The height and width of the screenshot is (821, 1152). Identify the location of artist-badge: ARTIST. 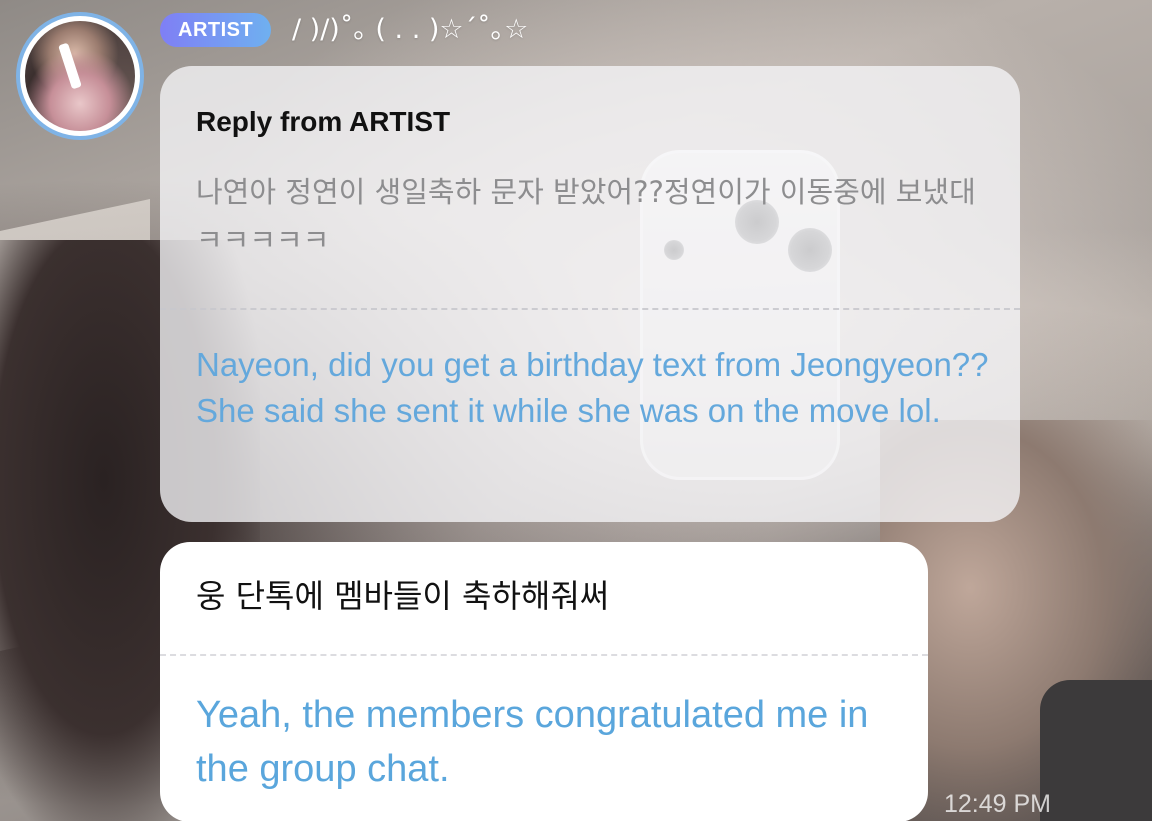
(216, 30).